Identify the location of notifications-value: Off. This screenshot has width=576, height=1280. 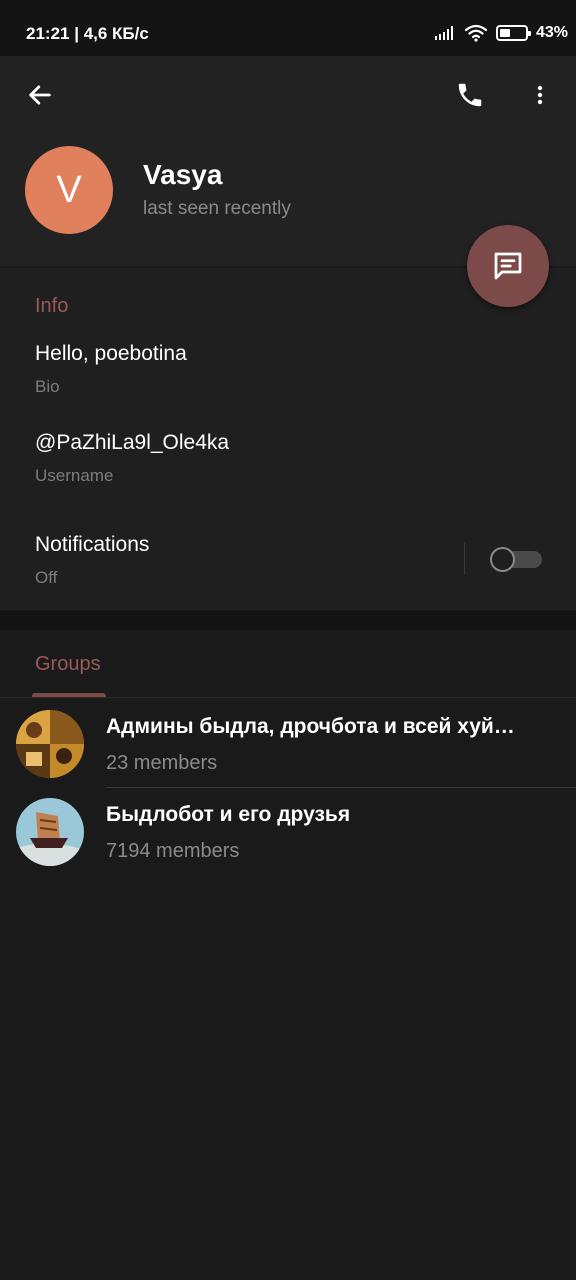
(46, 577).